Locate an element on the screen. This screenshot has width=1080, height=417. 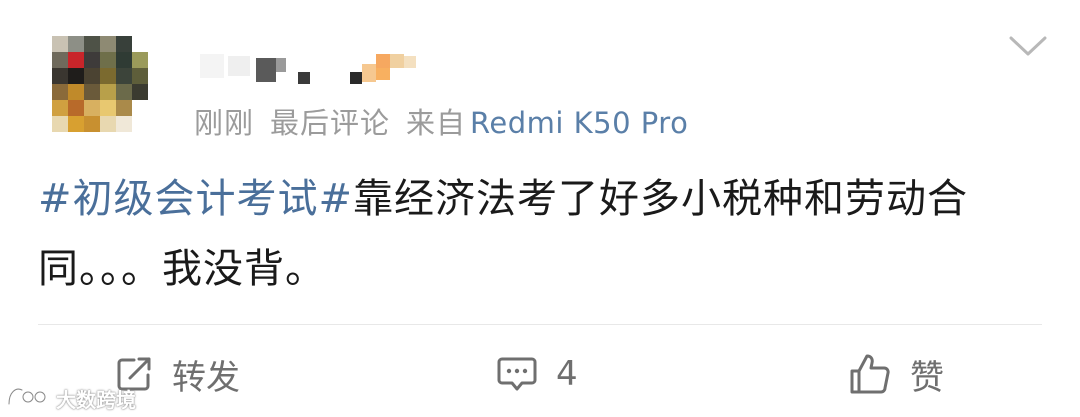
post-time: 刚刚 is located at coordinates (224, 123).